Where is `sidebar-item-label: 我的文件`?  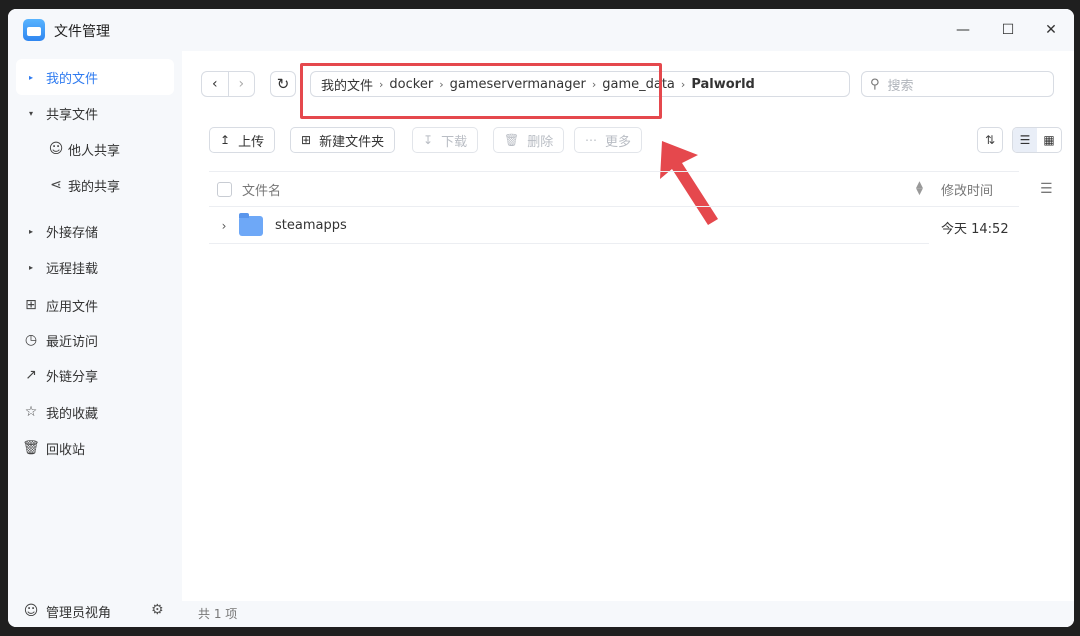 sidebar-item-label: 我的文件 is located at coordinates (72, 79).